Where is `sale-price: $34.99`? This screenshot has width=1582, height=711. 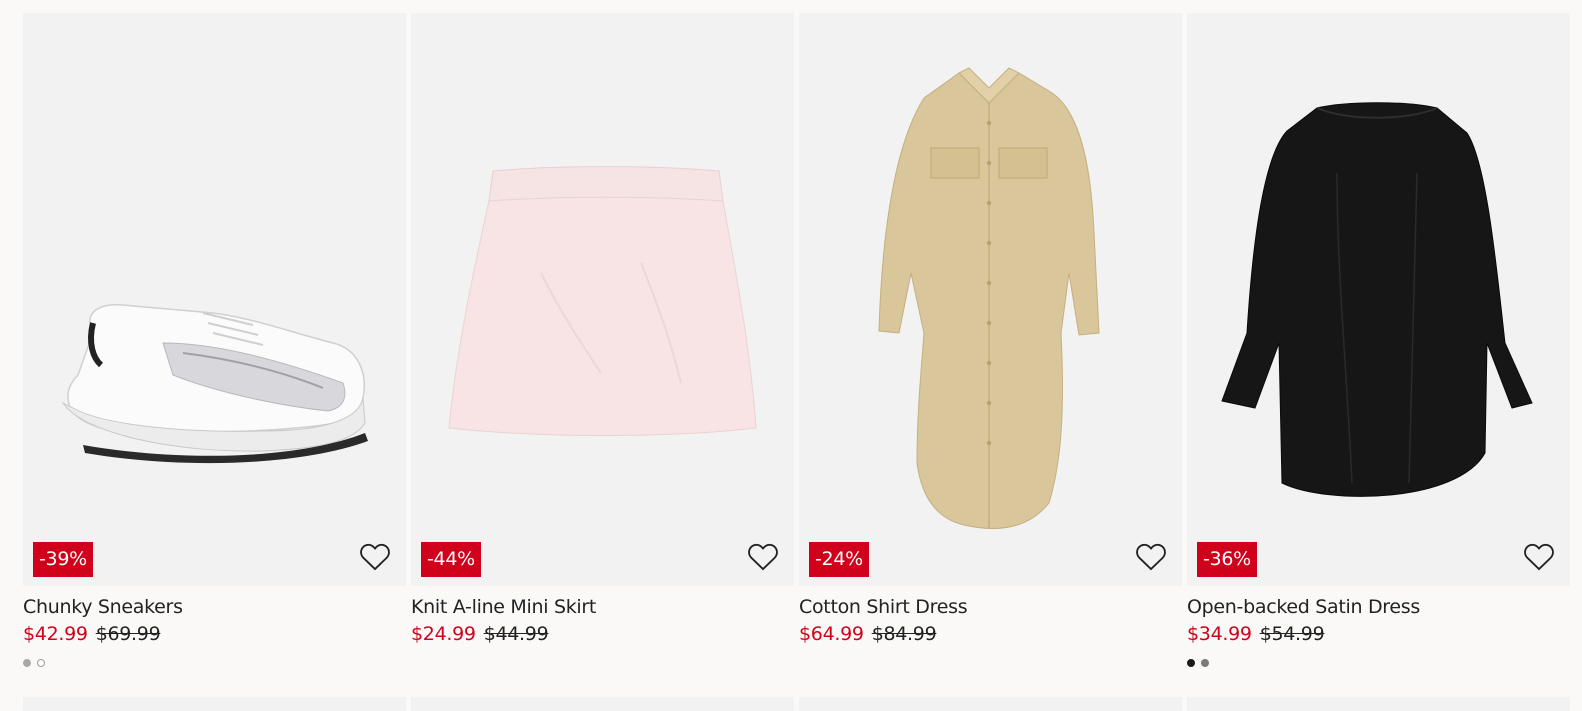 sale-price: $34.99 is located at coordinates (1219, 634).